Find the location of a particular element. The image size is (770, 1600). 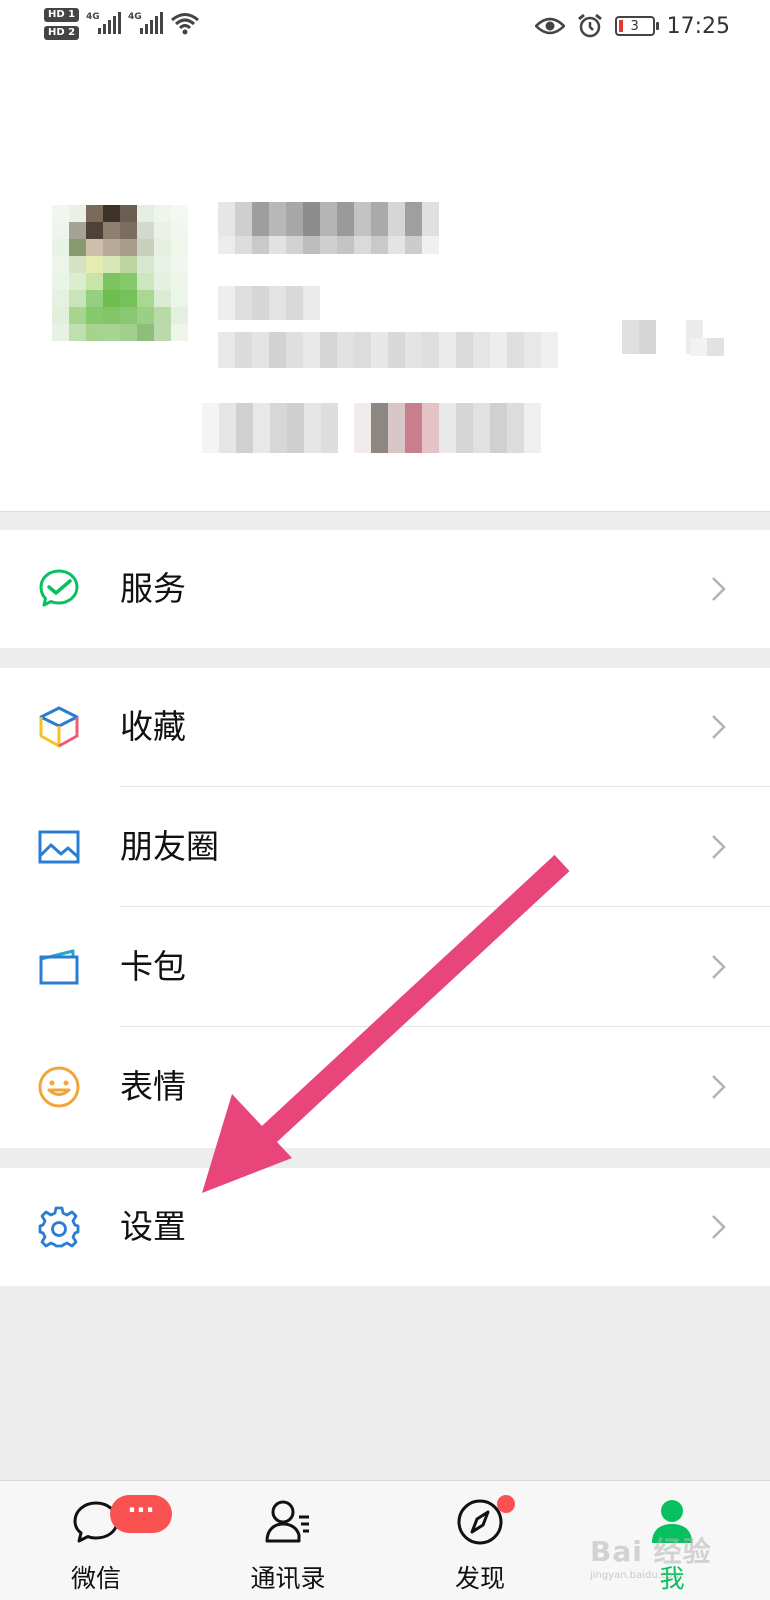

battery-level: 3 is located at coordinates (634, 26).